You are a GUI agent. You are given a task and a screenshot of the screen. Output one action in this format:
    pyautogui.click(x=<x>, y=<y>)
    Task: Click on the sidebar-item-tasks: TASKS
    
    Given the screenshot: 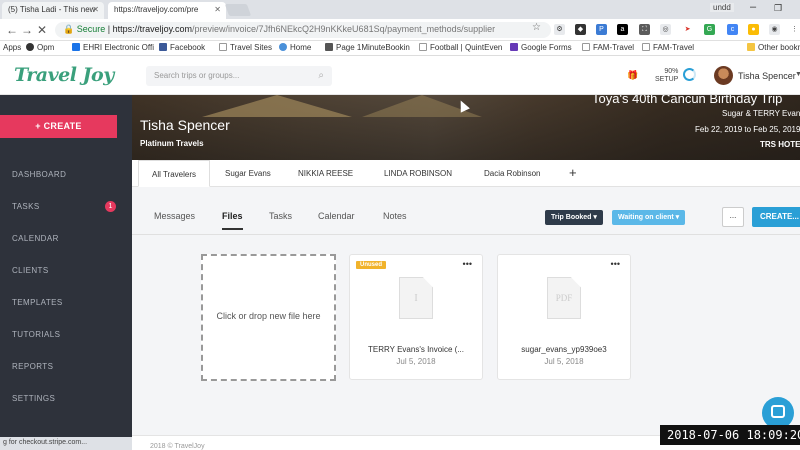 What is the action you would take?
    pyautogui.click(x=26, y=206)
    